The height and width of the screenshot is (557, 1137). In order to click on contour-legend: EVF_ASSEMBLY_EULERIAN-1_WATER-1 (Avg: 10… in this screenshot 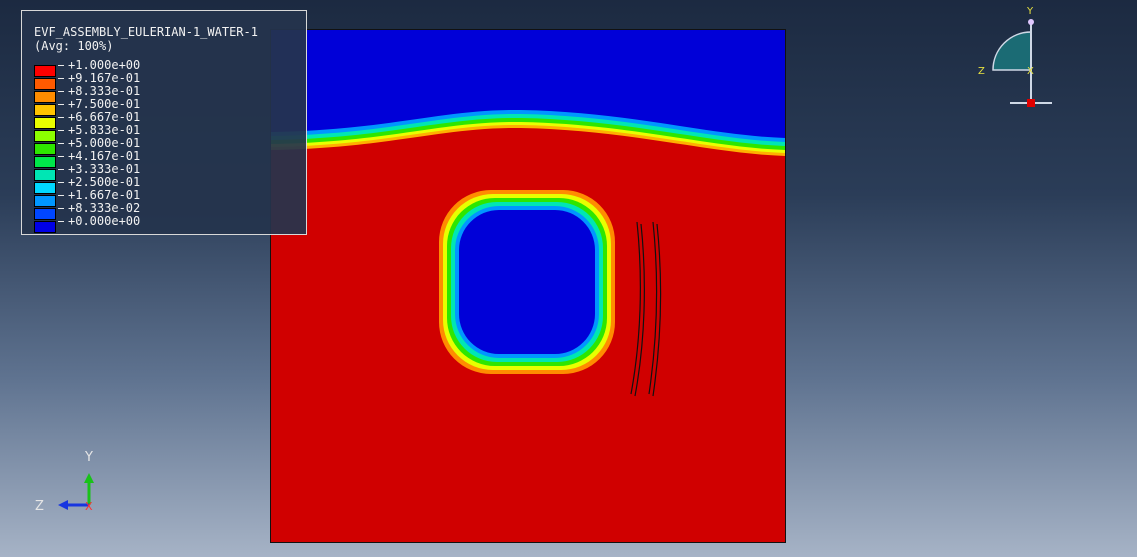, I will do `click(164, 122)`.